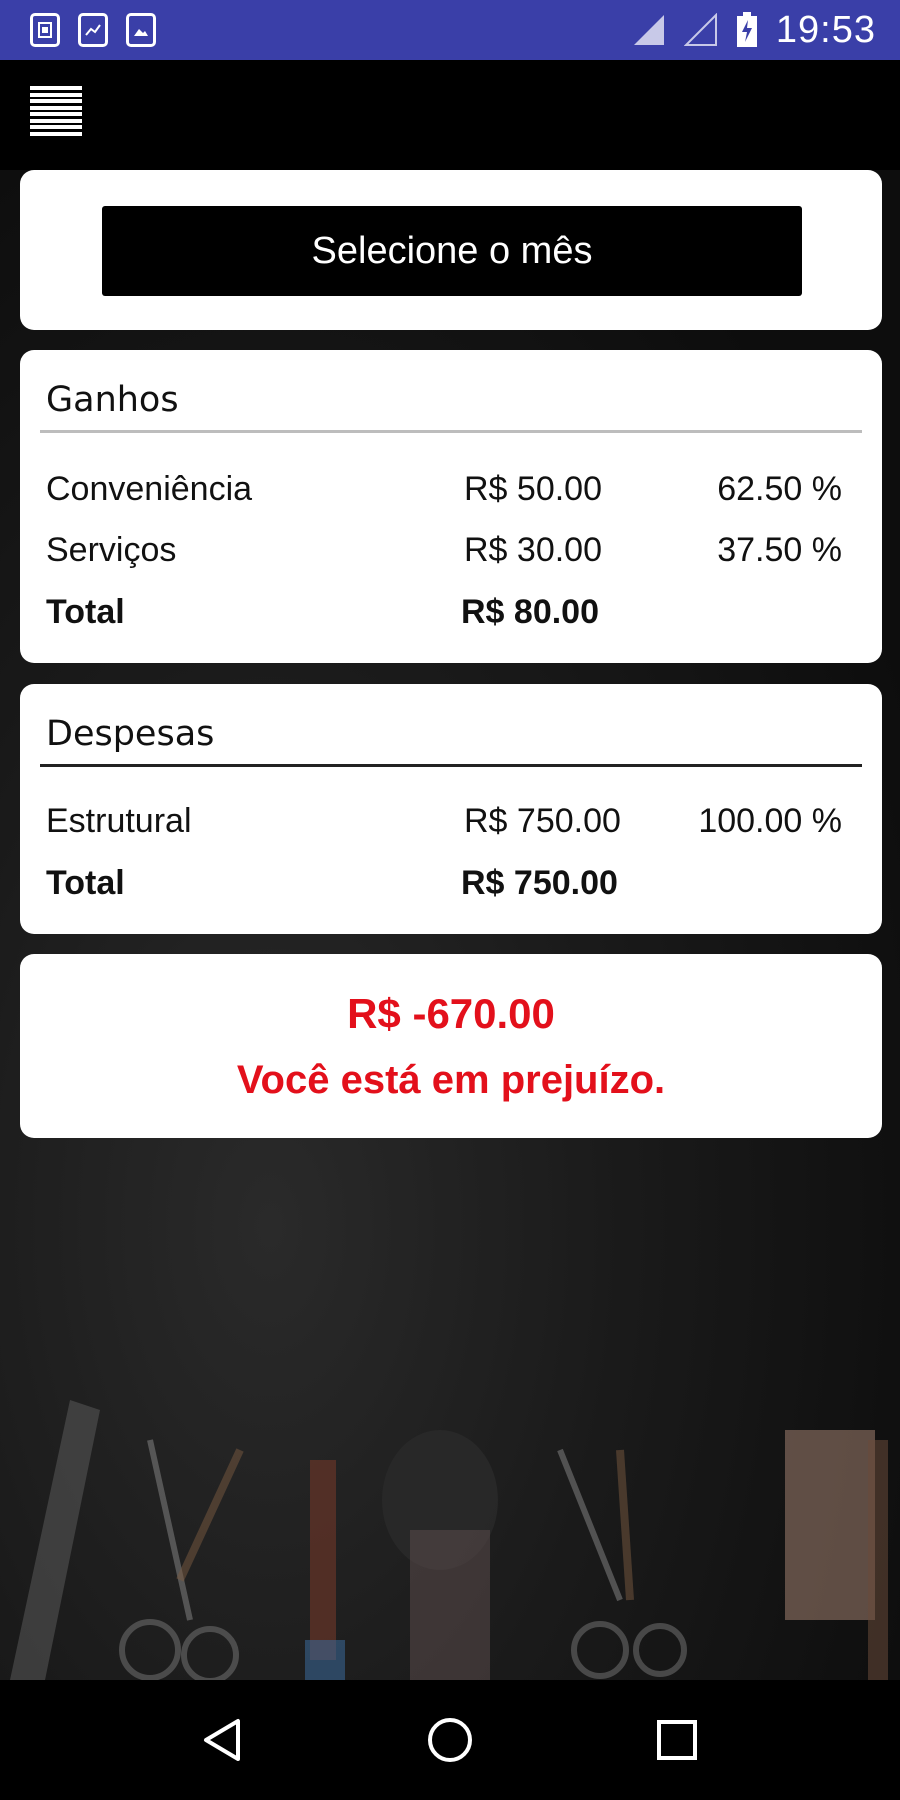 This screenshot has width=900, height=1800. I want to click on despesas-title: Despesas, so click(130, 734).